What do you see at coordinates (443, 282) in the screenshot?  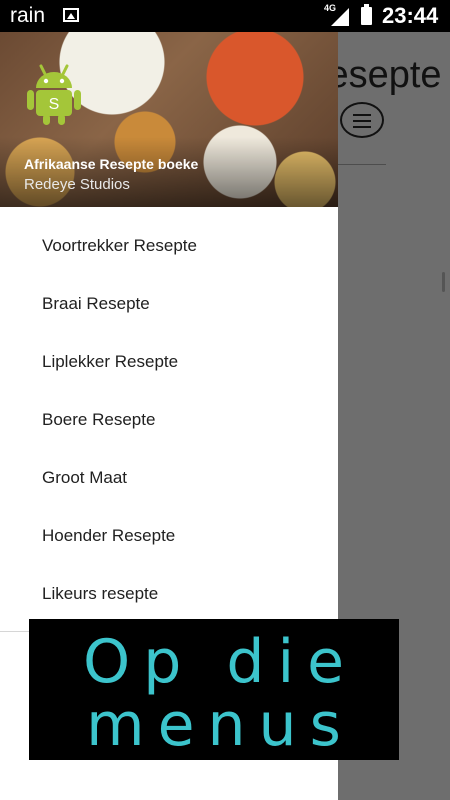 I see `scrollbar` at bounding box center [443, 282].